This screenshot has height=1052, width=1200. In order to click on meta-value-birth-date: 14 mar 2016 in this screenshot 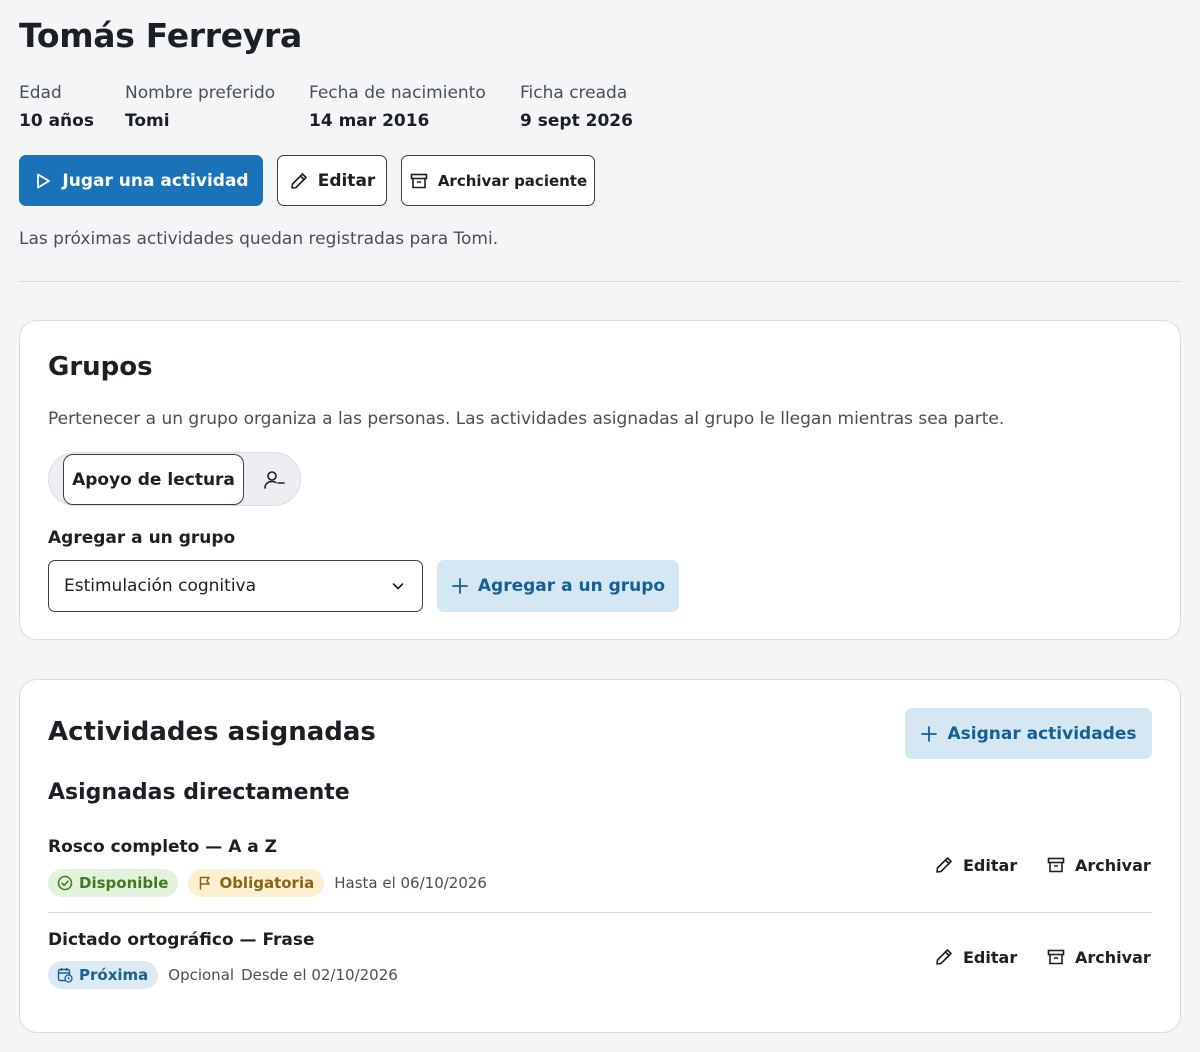, I will do `click(369, 121)`.